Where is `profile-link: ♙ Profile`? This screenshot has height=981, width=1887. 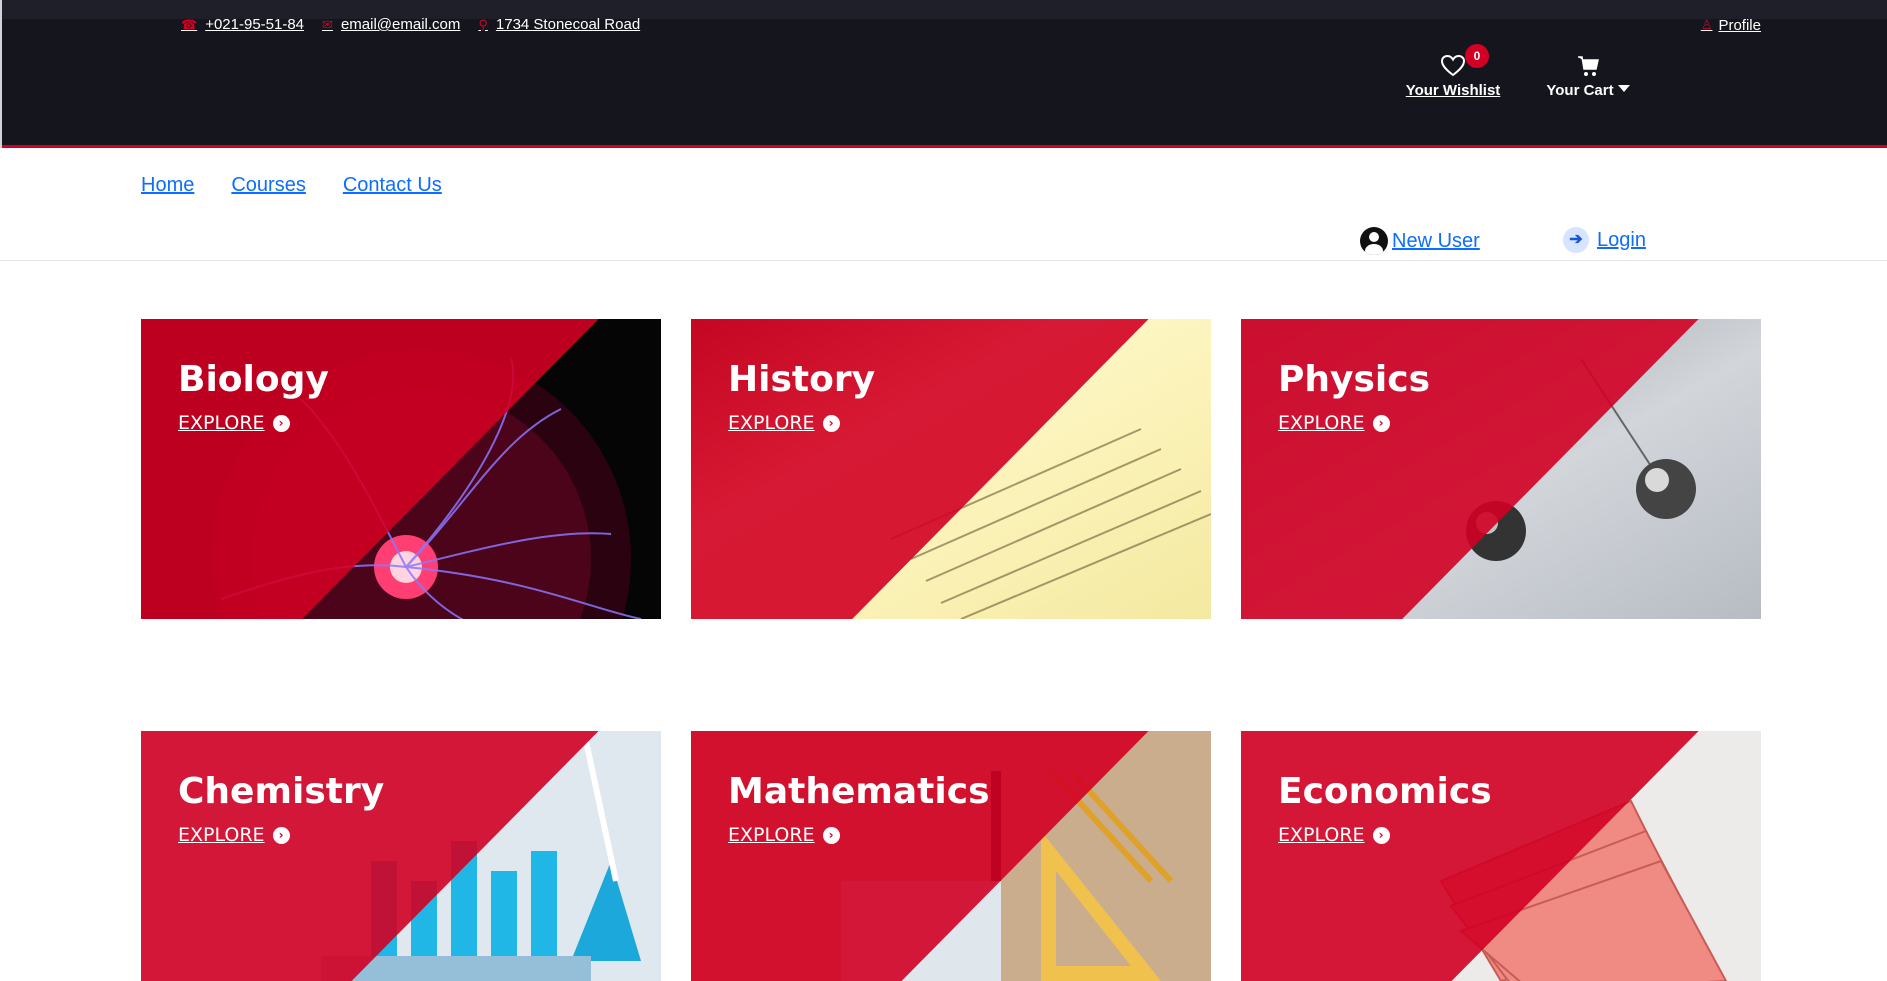
profile-link: ♙ Profile is located at coordinates (1731, 25).